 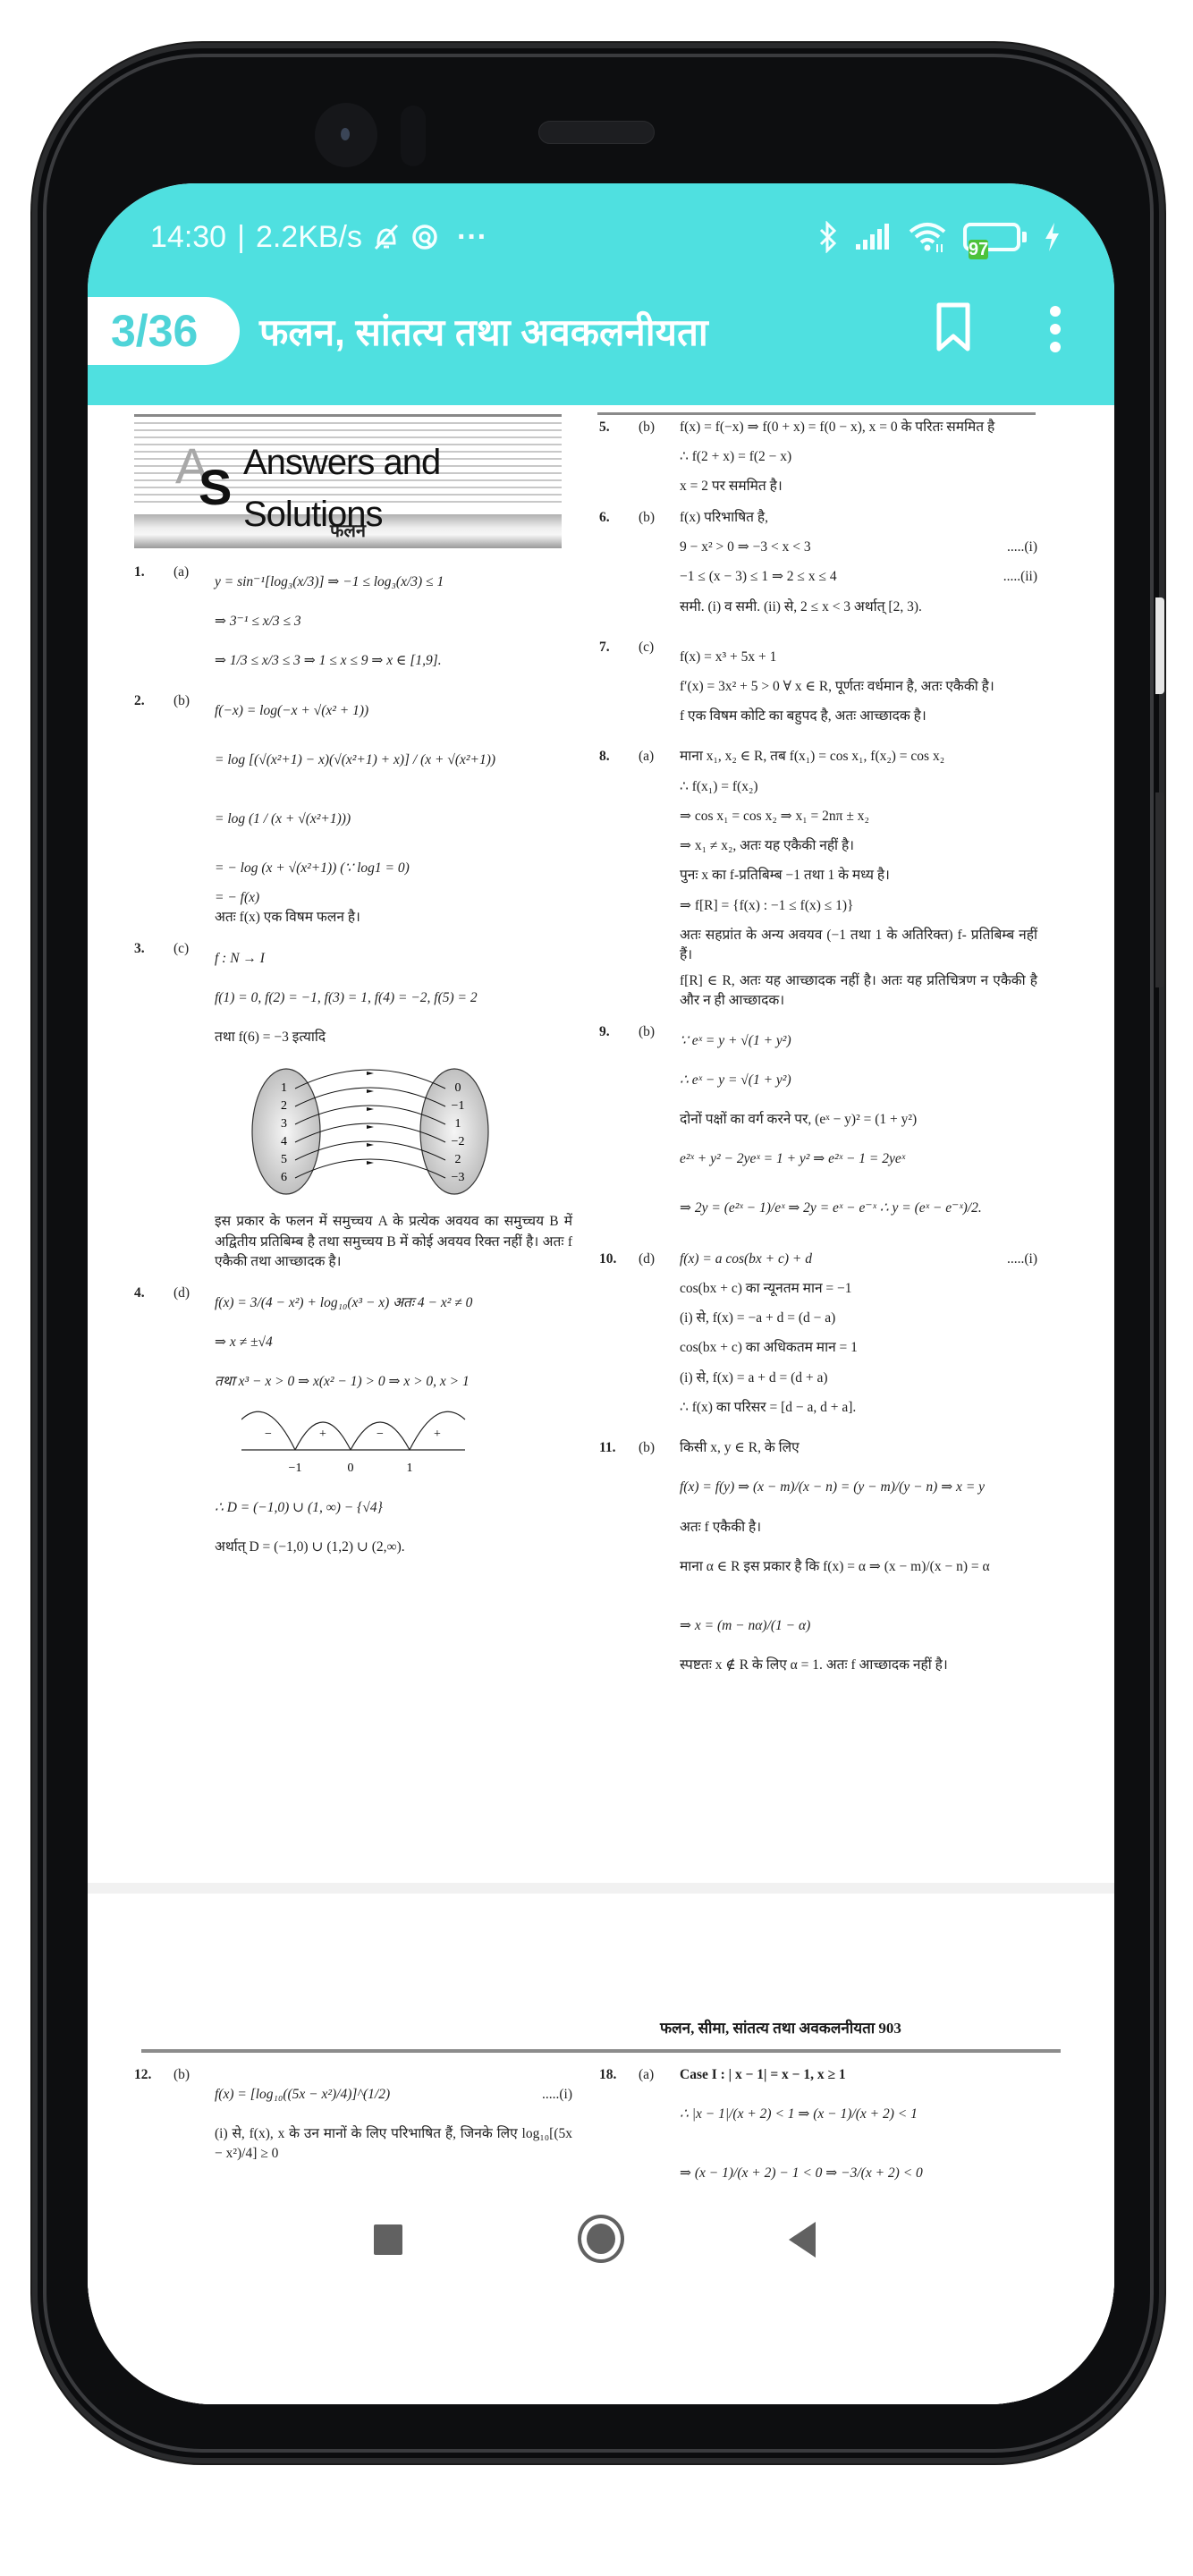 What do you see at coordinates (284, 1124) in the screenshot?
I see `domain-element: 3` at bounding box center [284, 1124].